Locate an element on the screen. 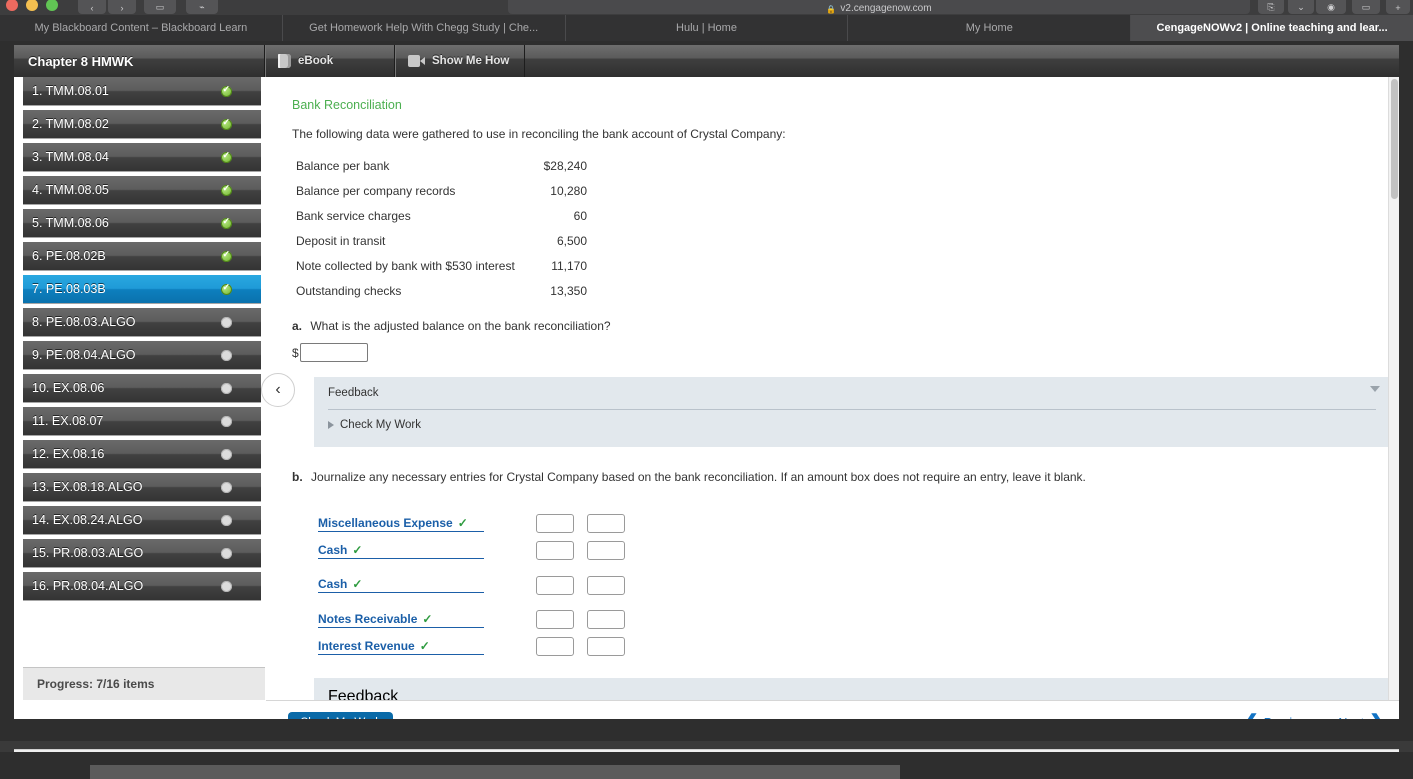  check-my-work-button: Check My Work is located at coordinates (340, 715).